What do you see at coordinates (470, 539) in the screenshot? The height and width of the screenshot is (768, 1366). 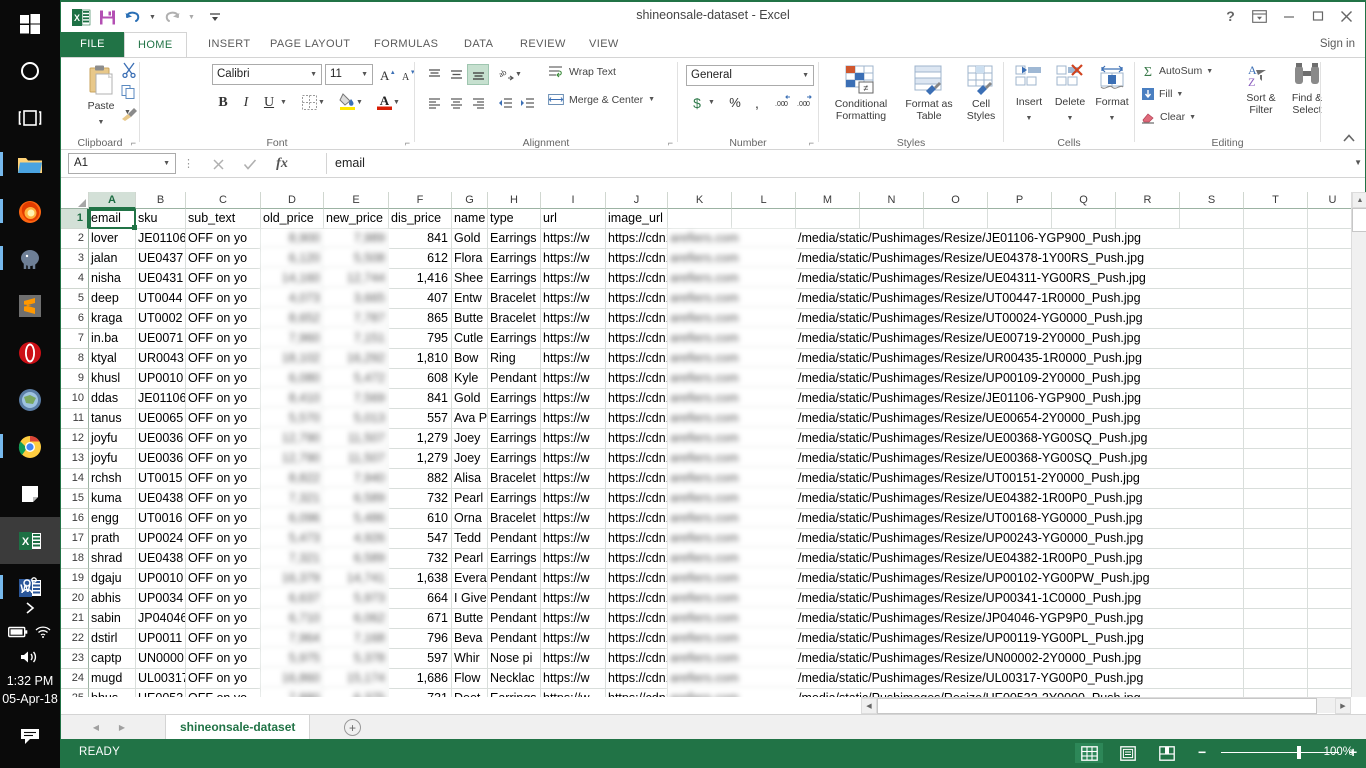 I see `cell: Tedd` at bounding box center [470, 539].